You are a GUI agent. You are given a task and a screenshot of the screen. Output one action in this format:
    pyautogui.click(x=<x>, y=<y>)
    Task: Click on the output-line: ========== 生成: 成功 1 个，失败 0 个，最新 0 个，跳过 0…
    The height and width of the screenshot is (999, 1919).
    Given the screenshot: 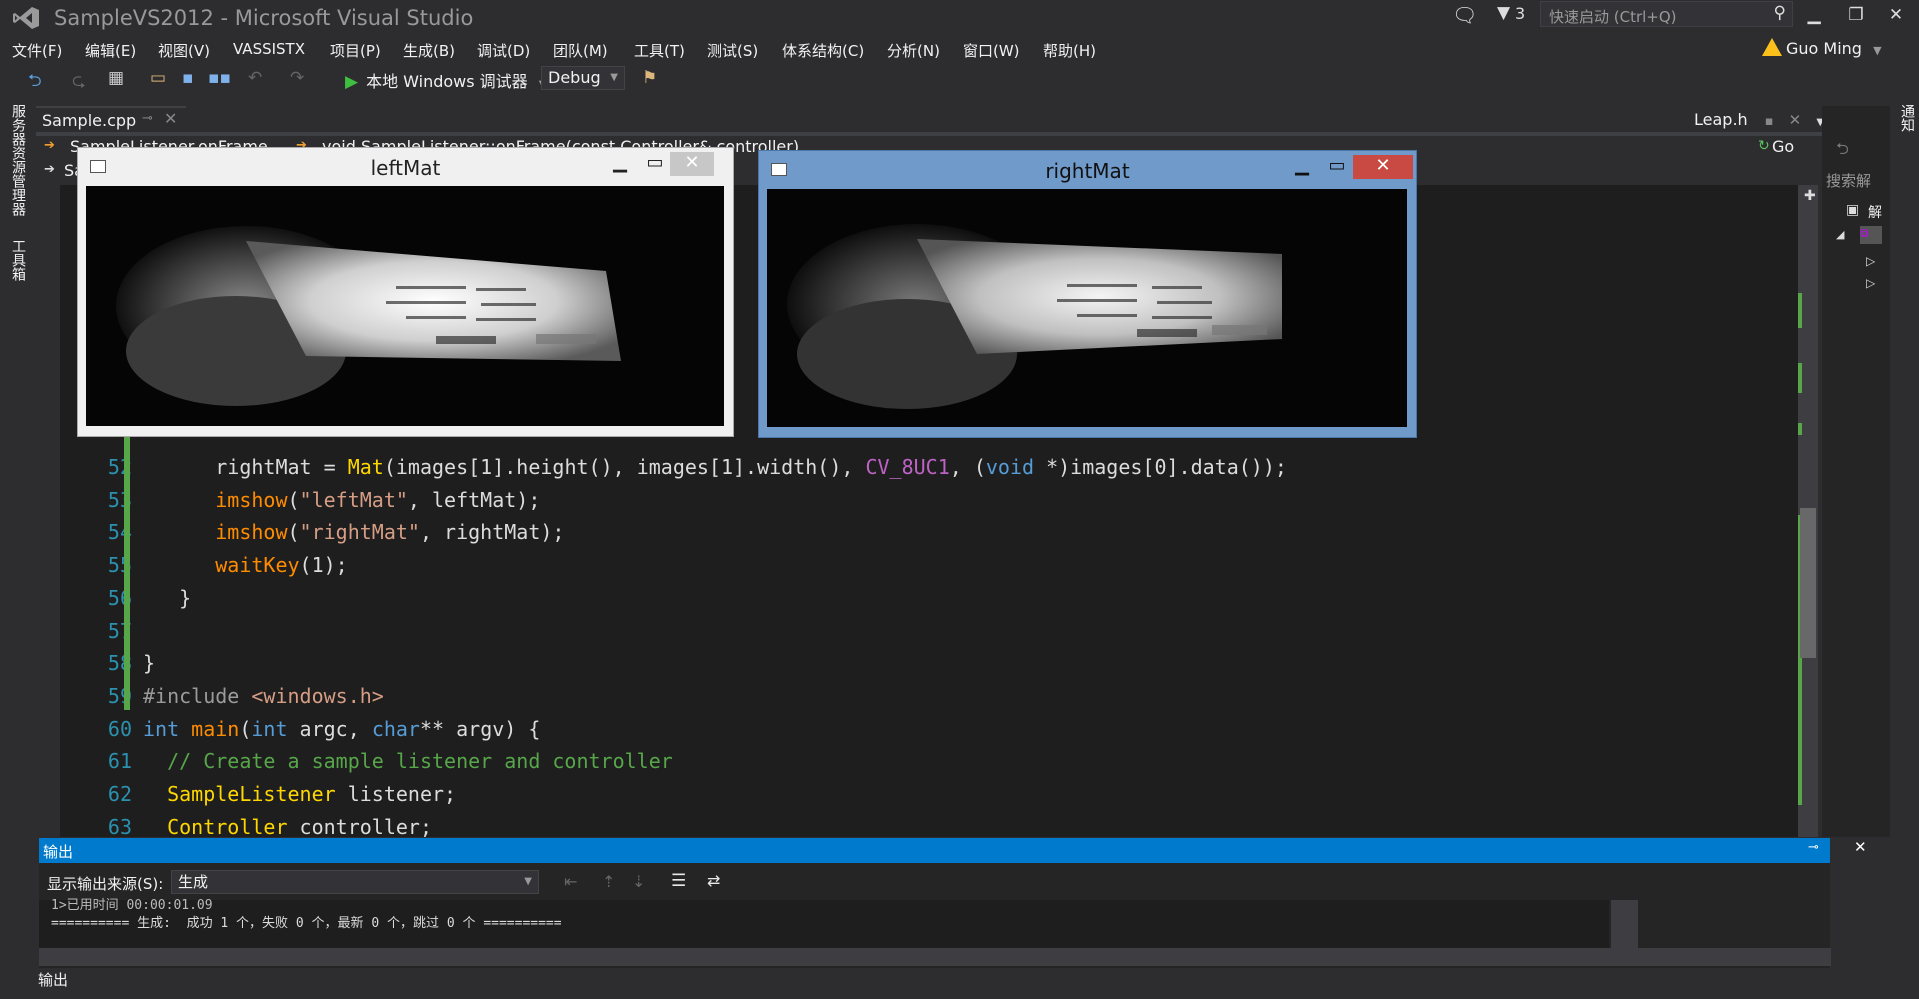 What is the action you would take?
    pyautogui.click(x=306, y=923)
    